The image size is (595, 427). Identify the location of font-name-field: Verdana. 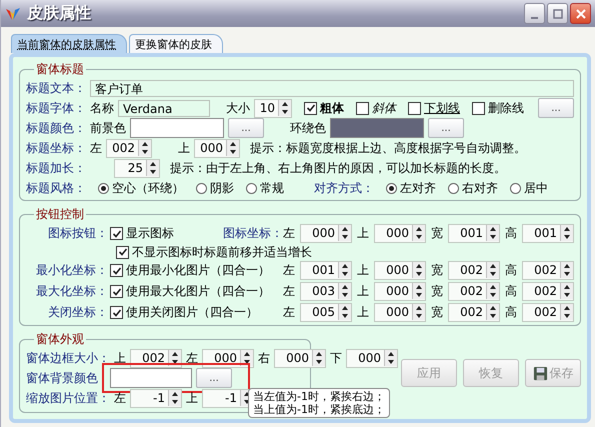
(164, 108).